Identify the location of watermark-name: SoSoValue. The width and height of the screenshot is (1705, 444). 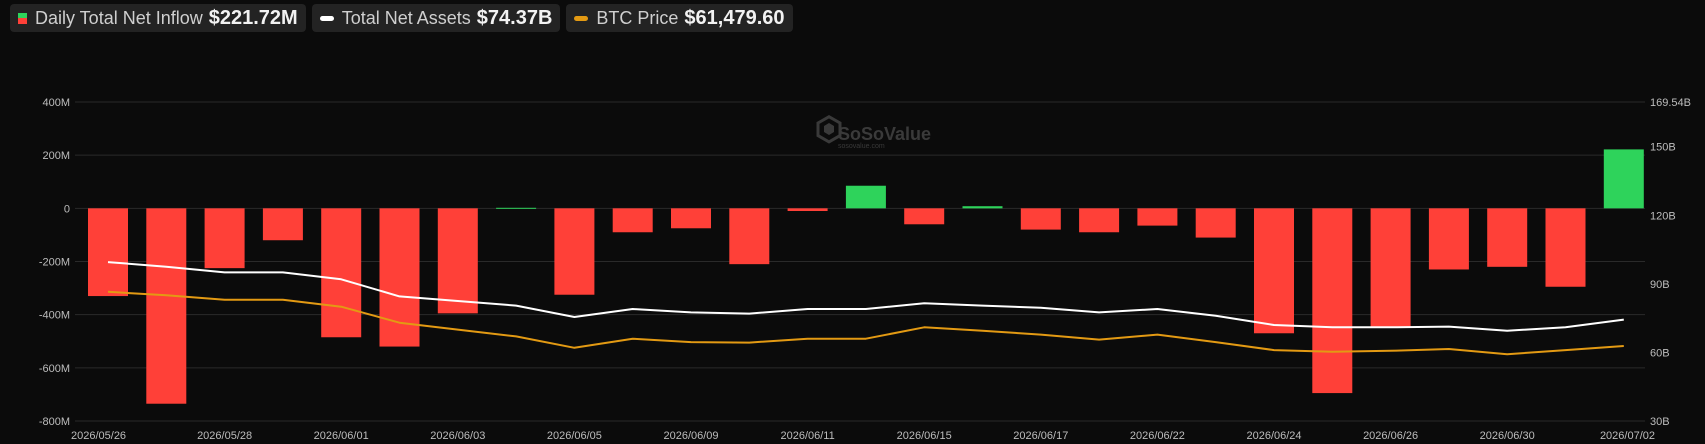
(884, 134).